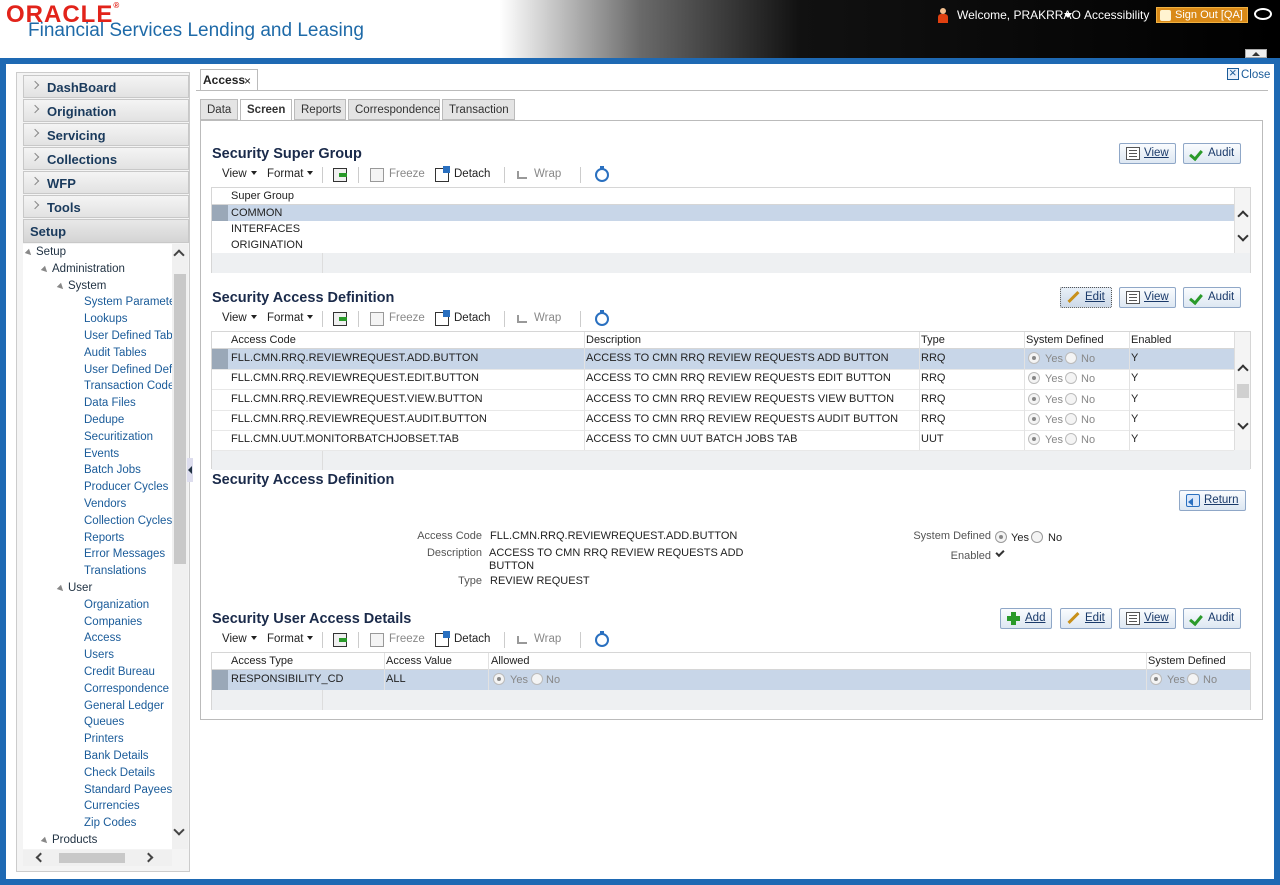 The image size is (1280, 885). I want to click on user-access-add-button: Add, so click(1026, 618).